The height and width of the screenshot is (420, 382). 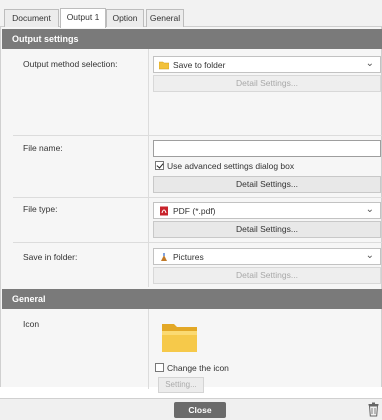 I want to click on pdf-icon, so click(x=164, y=211).